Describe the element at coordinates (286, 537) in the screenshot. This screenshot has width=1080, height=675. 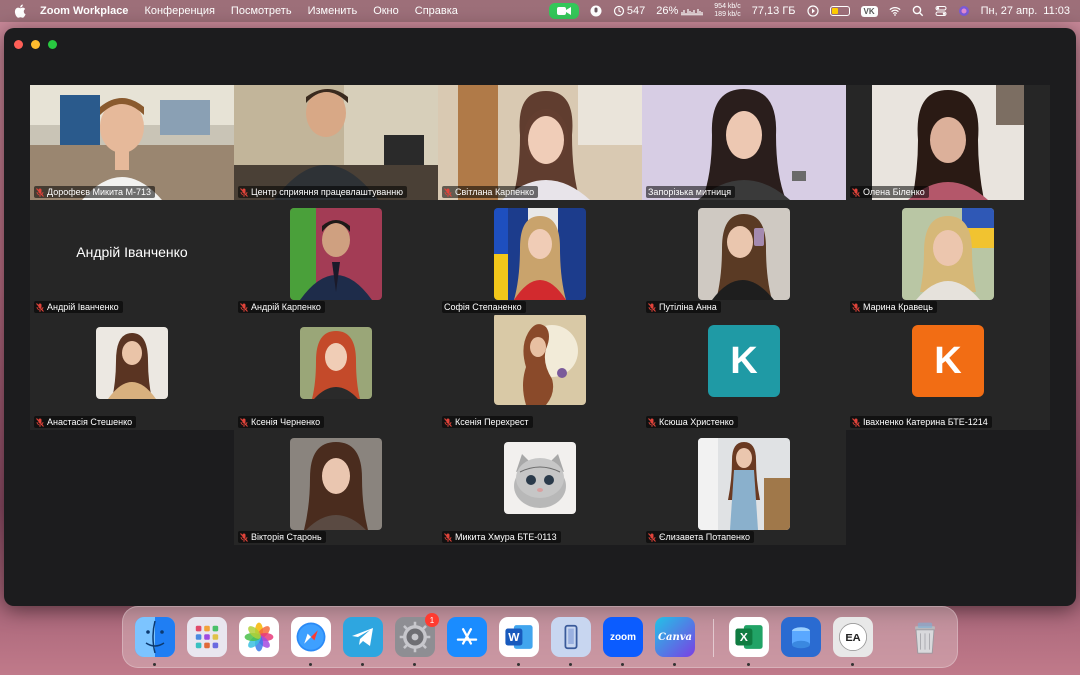
I see `participant-name: Вікторія Старонь` at that location.